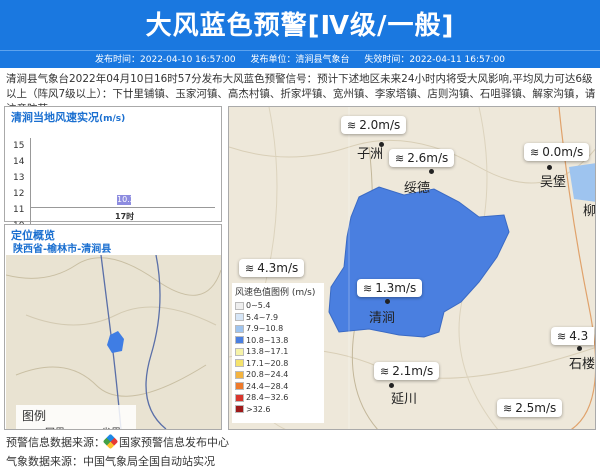  Describe the element at coordinates (272, 268) in the screenshot. I see `wind-callout-west: ≋ 4.3m/s` at that location.